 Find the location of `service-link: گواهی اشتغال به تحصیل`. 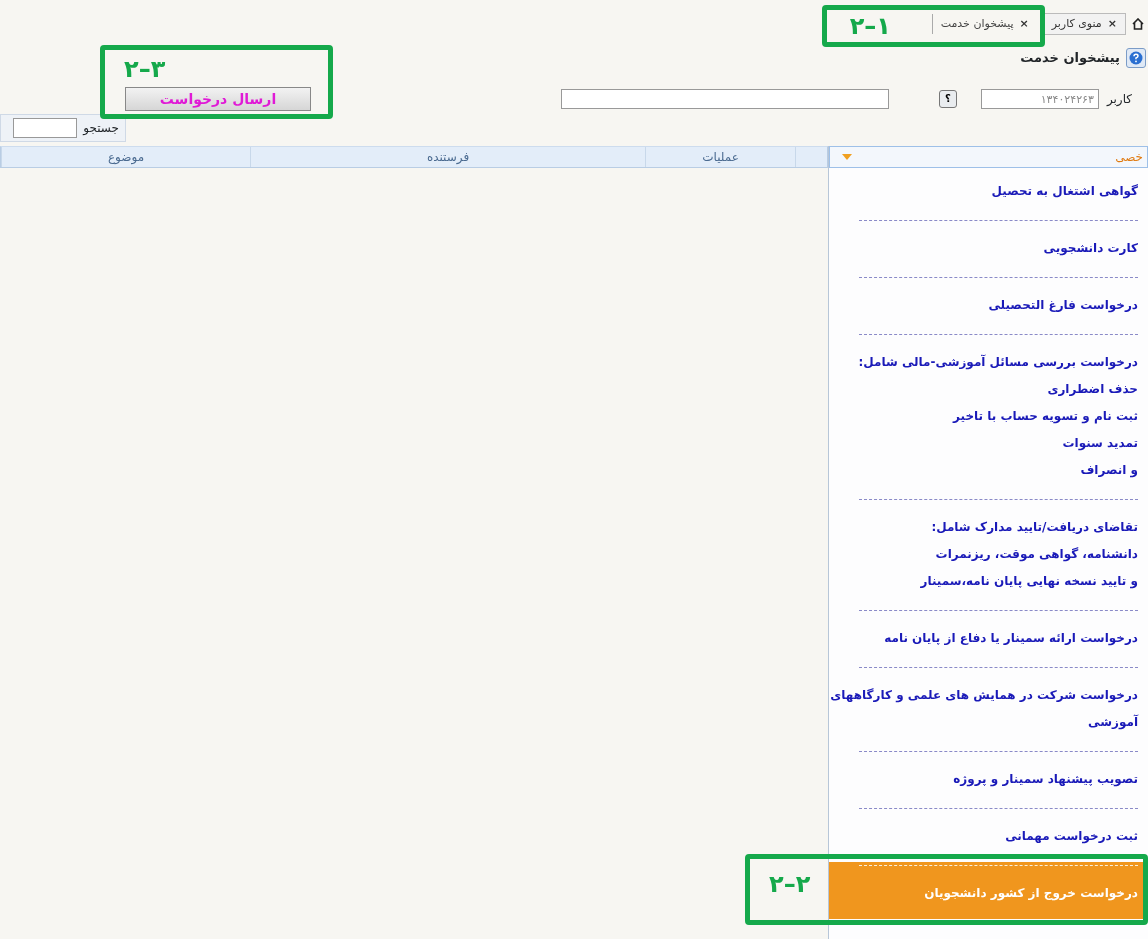

service-link: گواهی اشتغال به تحصیل is located at coordinates (983, 191).